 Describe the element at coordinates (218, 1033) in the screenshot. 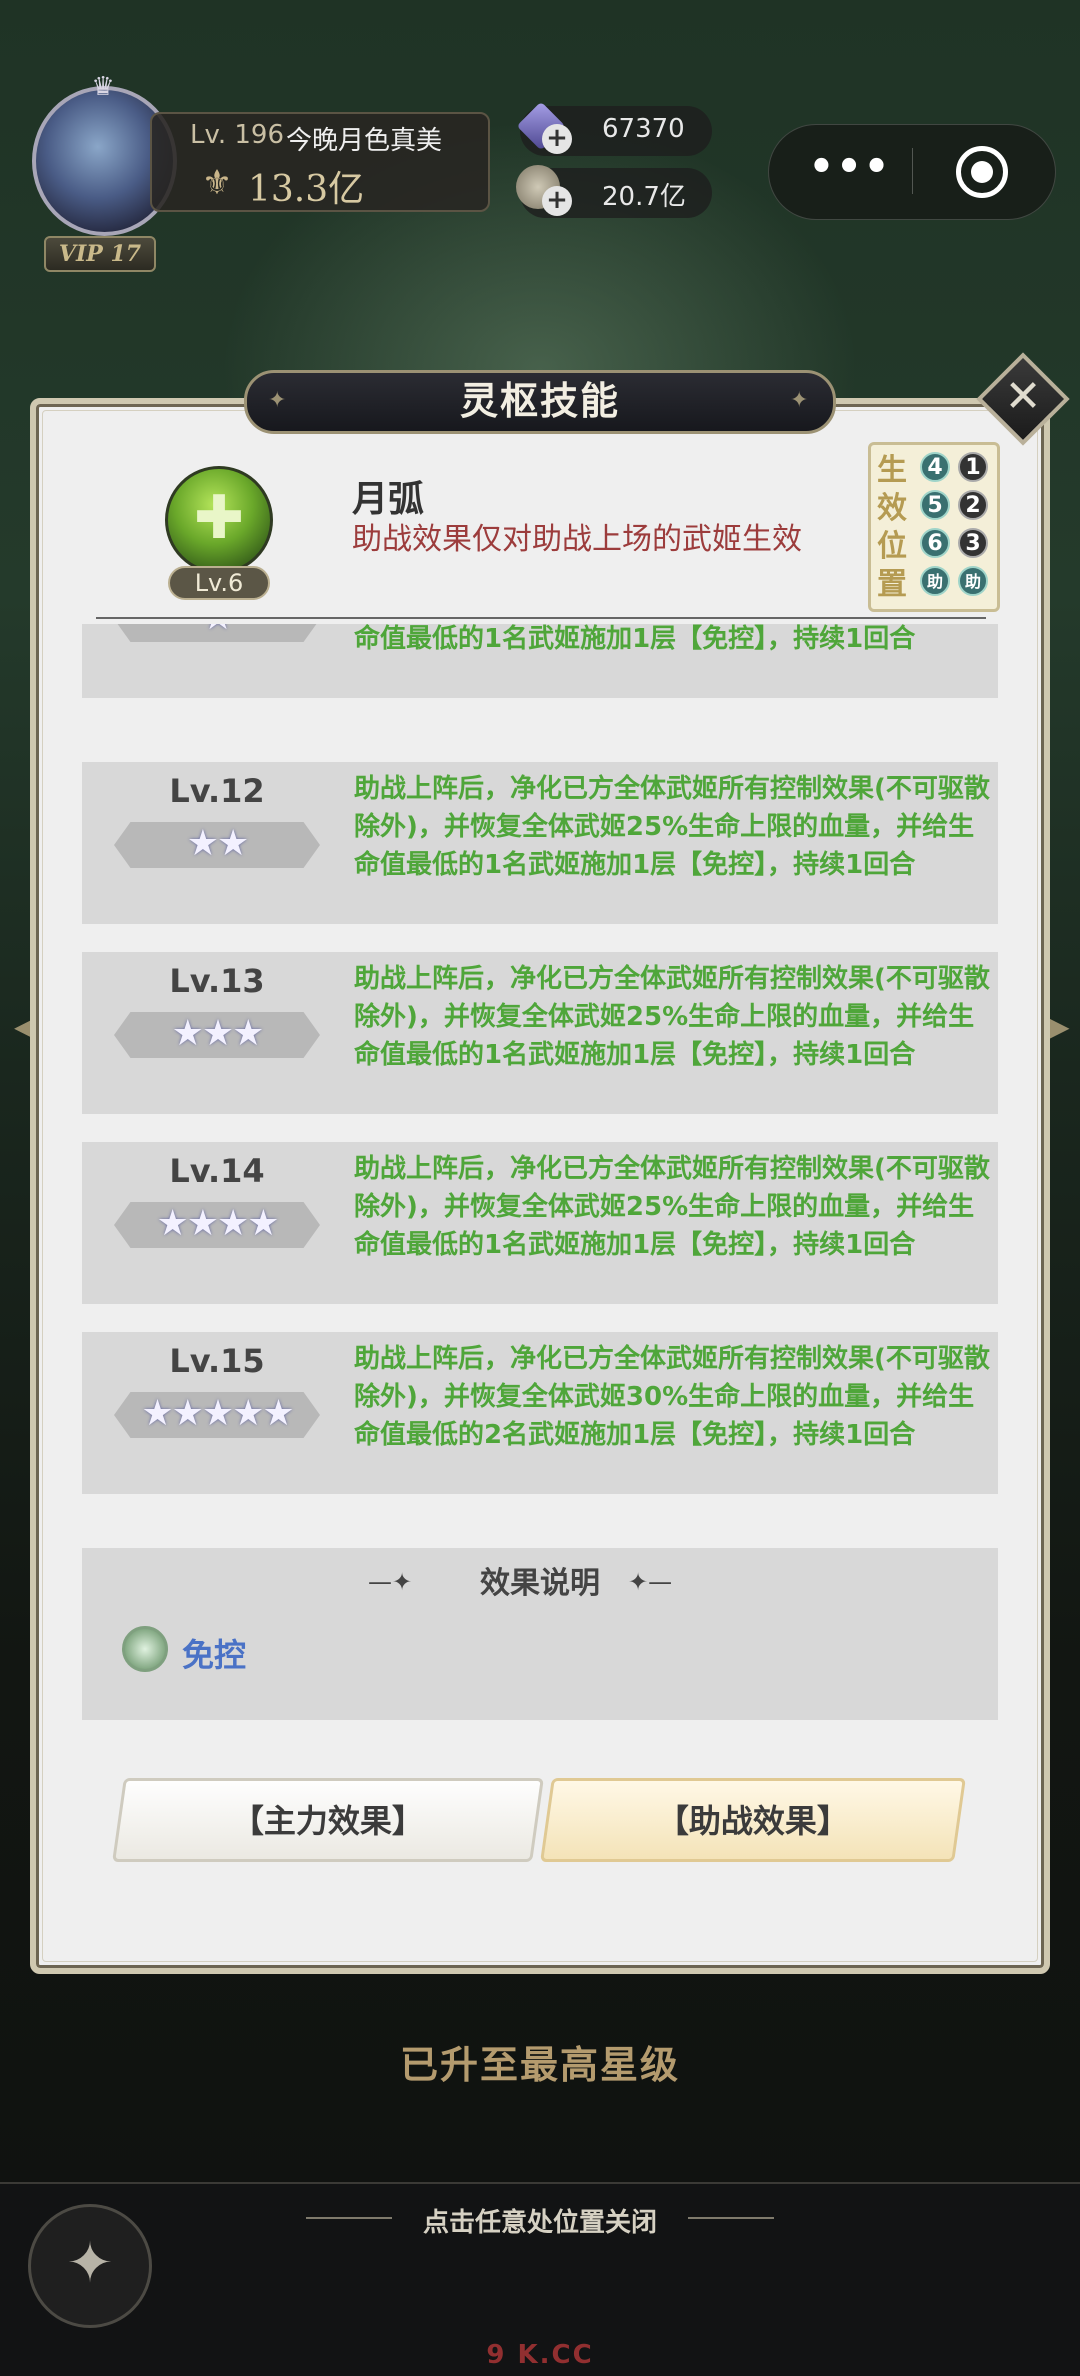

I see `star-icon: ★★★` at that location.